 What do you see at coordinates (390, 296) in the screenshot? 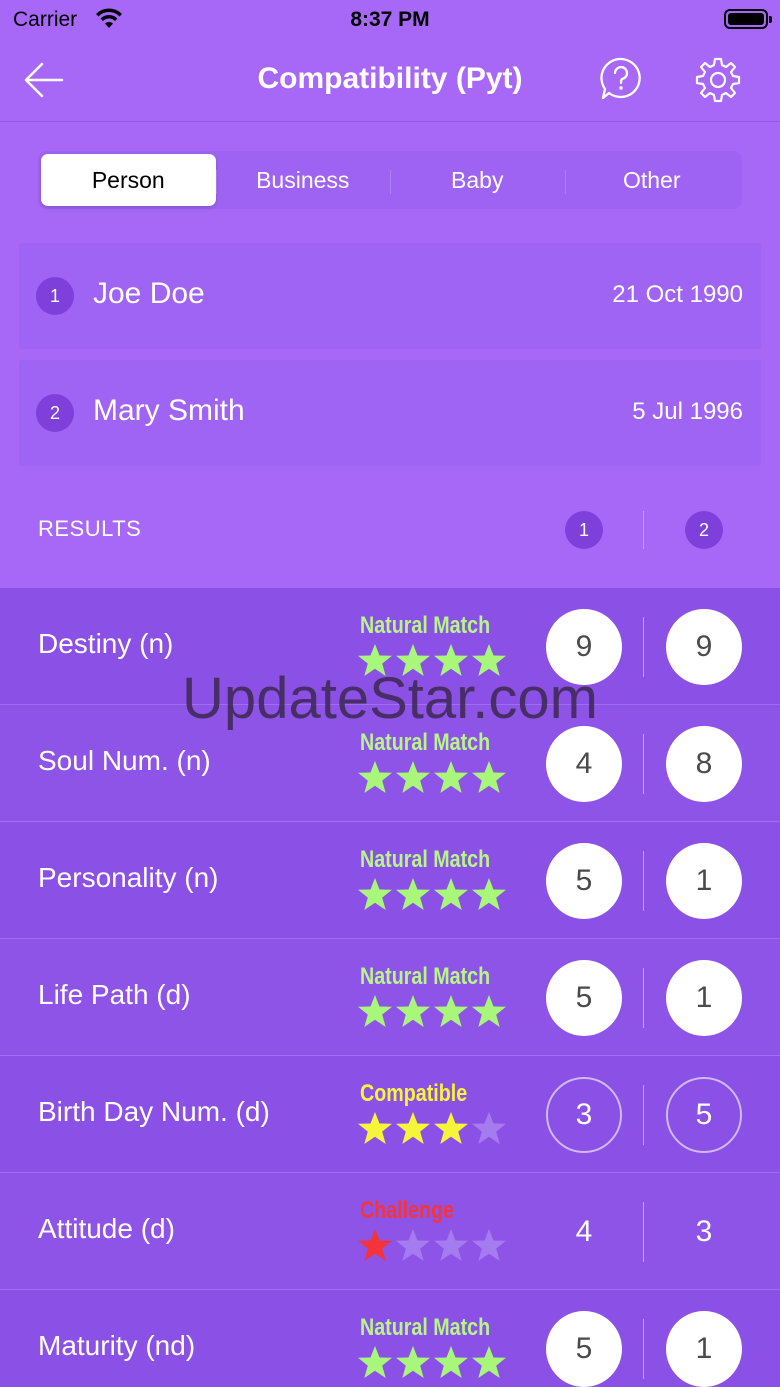
I see `person-card-1: 1 Joe Doe 21 Oct 1990` at bounding box center [390, 296].